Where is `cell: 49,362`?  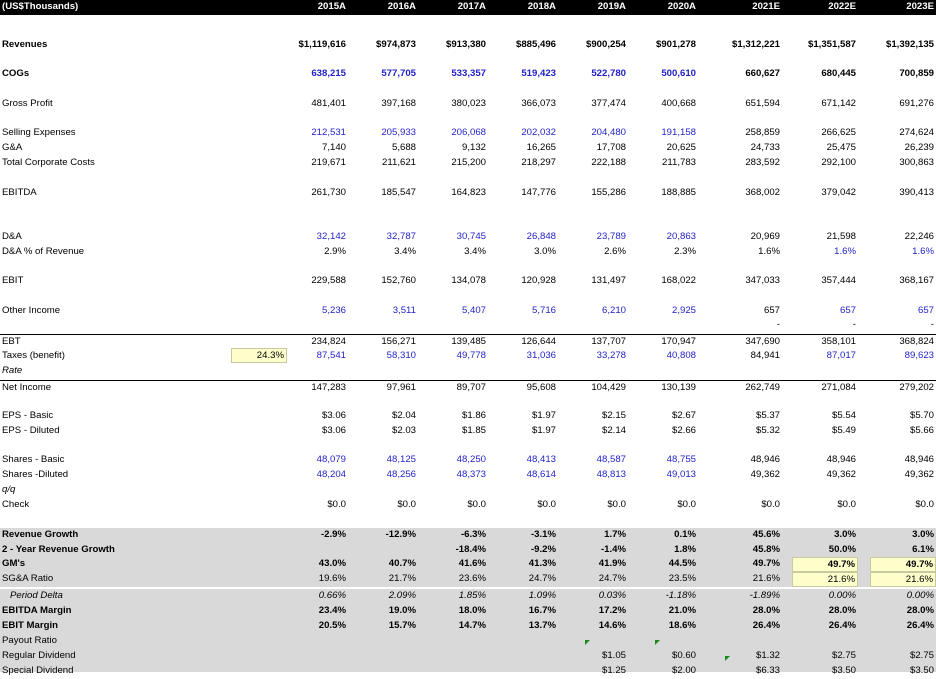 cell: 49,362 is located at coordinates (825, 475).